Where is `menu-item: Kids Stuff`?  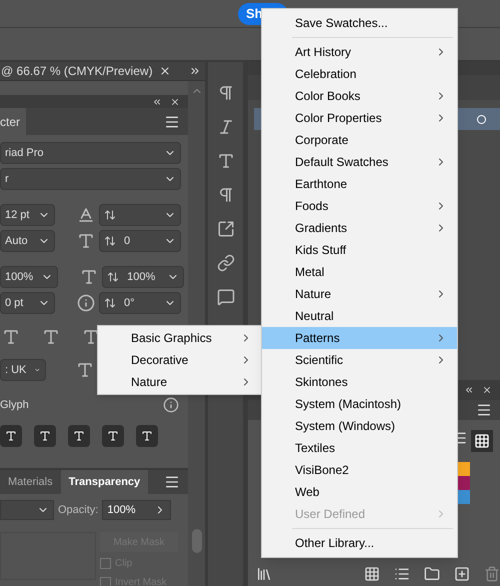 menu-item: Kids Stuff is located at coordinates (359, 250).